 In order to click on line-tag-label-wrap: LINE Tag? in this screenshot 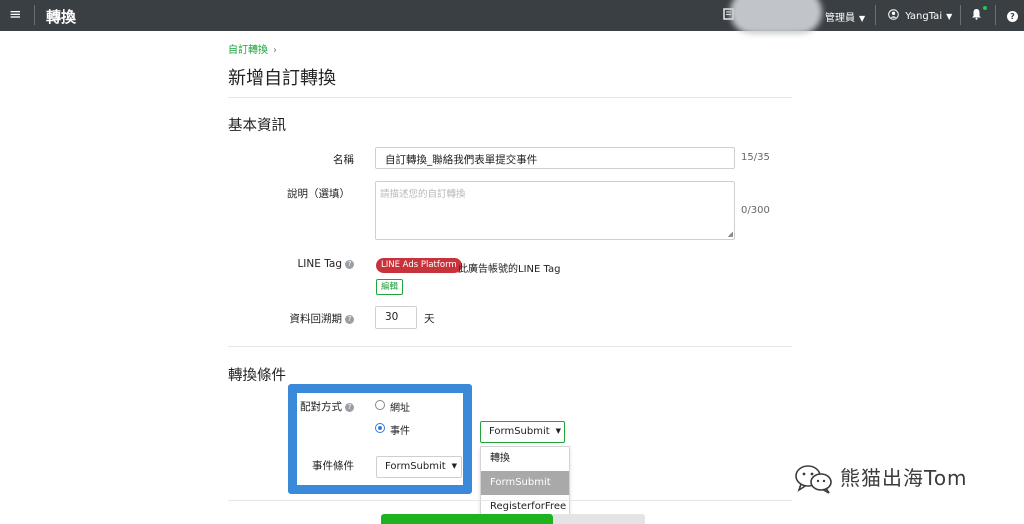, I will do `click(317, 264)`.